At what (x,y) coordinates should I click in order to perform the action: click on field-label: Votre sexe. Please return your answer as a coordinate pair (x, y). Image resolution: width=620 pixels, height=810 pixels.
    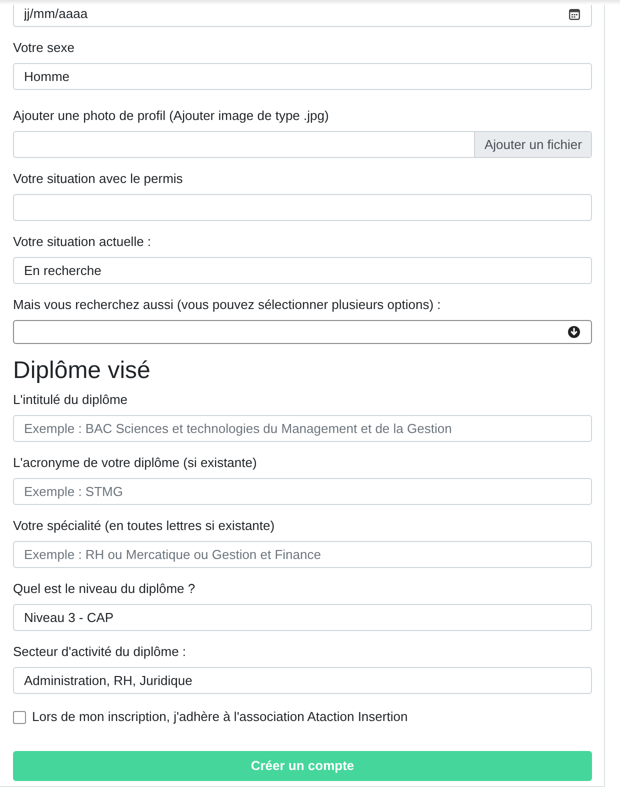
    Looking at the image, I should click on (44, 48).